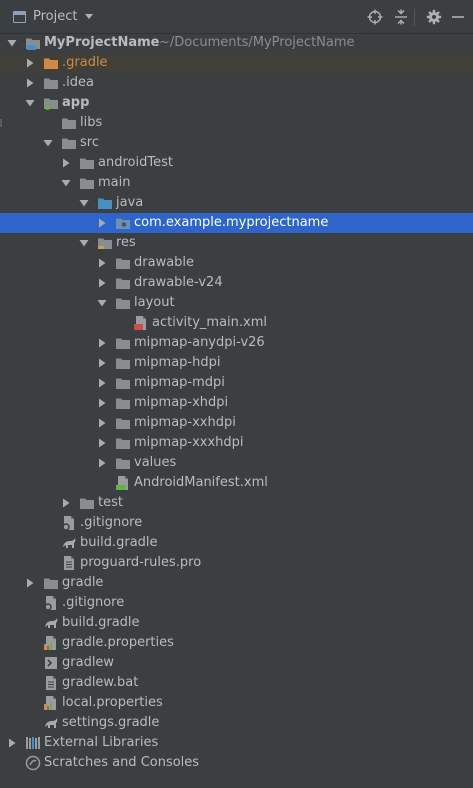 This screenshot has width=473, height=788. Describe the element at coordinates (68, 523) in the screenshot. I see `gitignore-icon` at that location.